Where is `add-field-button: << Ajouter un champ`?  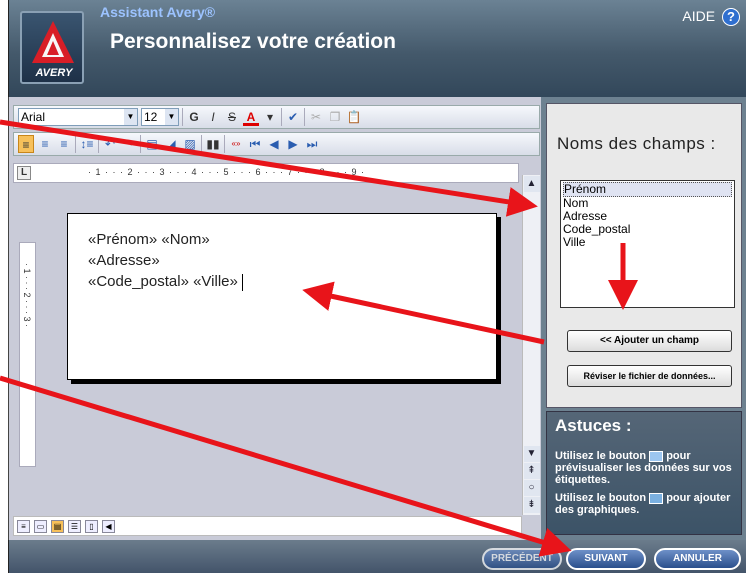
add-field-button: << Ajouter un champ is located at coordinates (649, 341).